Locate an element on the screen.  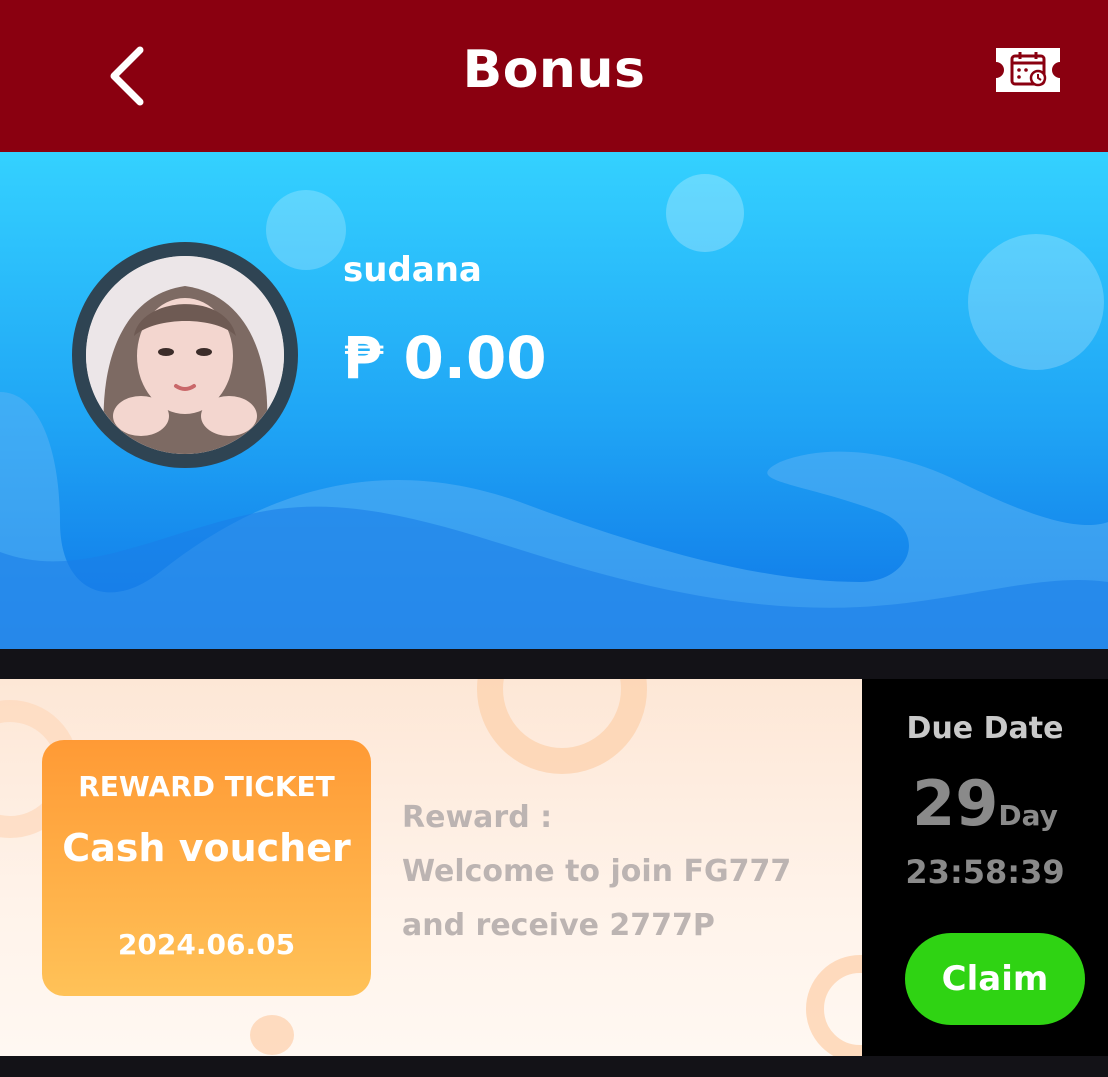
voucher-label: REWARD TICKET is located at coordinates (206, 786).